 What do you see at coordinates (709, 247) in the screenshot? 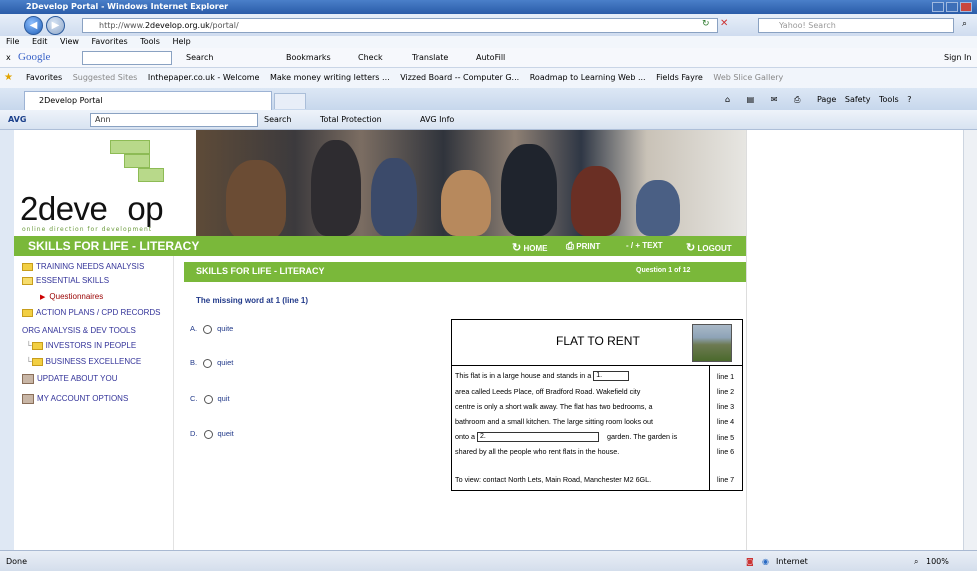
I see `logout-link: ↻ LOGOUT` at bounding box center [709, 247].